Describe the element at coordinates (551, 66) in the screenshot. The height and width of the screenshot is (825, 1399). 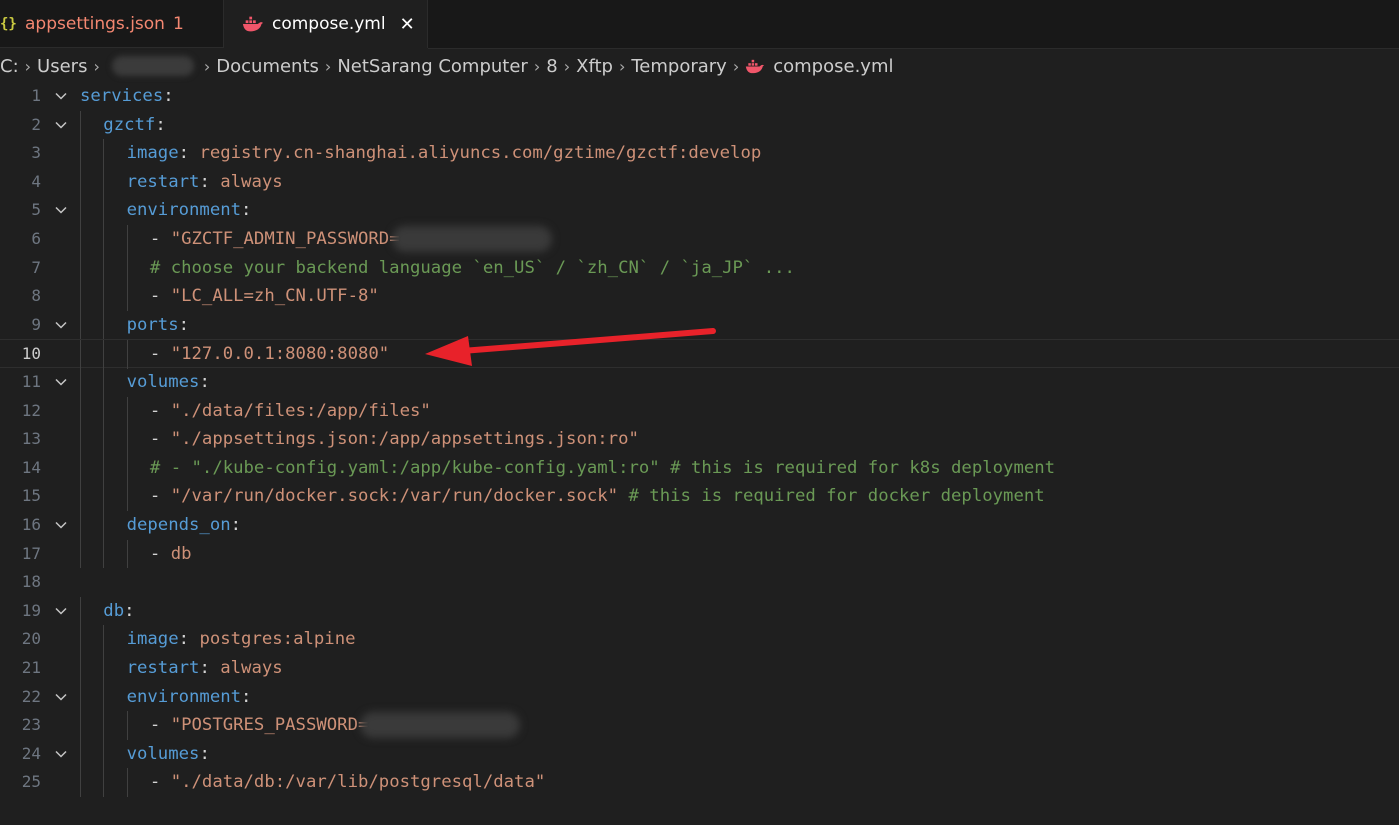
I see `breadcrumb-item: 8` at that location.